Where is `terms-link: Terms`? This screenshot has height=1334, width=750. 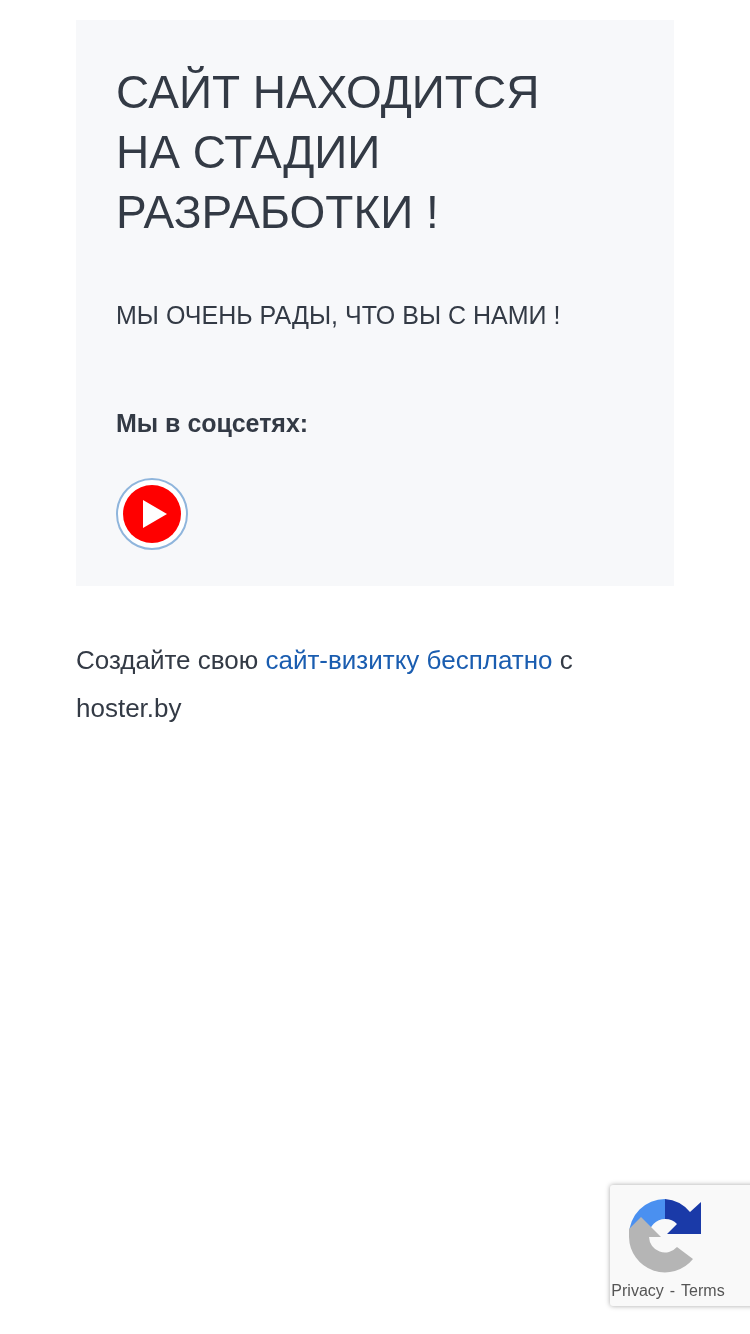
terms-link: Terms is located at coordinates (703, 1291).